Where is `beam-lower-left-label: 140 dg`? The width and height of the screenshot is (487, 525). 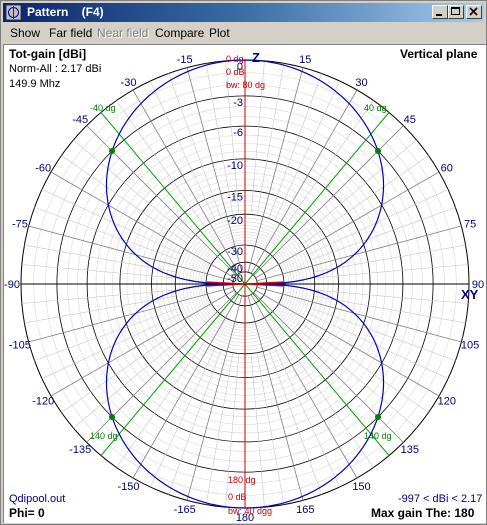
beam-lower-left-label: 140 dg is located at coordinates (104, 436).